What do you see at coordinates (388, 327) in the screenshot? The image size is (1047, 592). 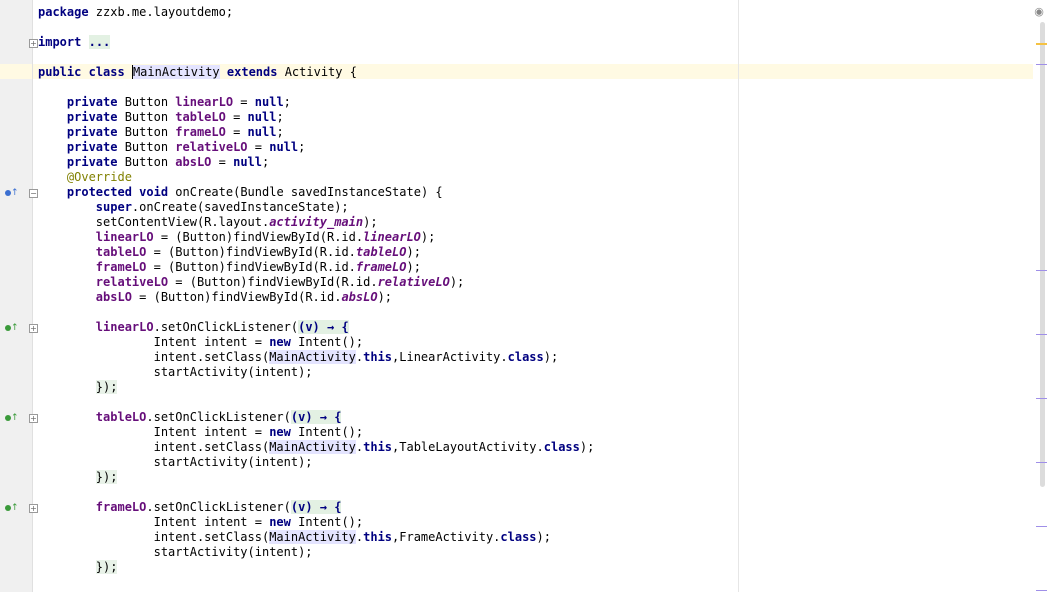 I see `code-line: linearLO.setOnClickListener((v) → {` at bounding box center [388, 327].